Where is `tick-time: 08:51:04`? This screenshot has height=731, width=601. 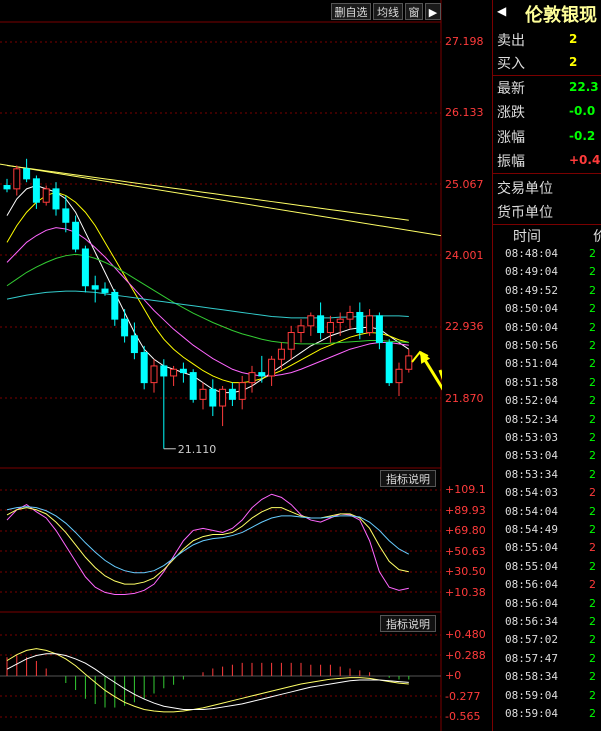 tick-time: 08:51:04 is located at coordinates (531, 364).